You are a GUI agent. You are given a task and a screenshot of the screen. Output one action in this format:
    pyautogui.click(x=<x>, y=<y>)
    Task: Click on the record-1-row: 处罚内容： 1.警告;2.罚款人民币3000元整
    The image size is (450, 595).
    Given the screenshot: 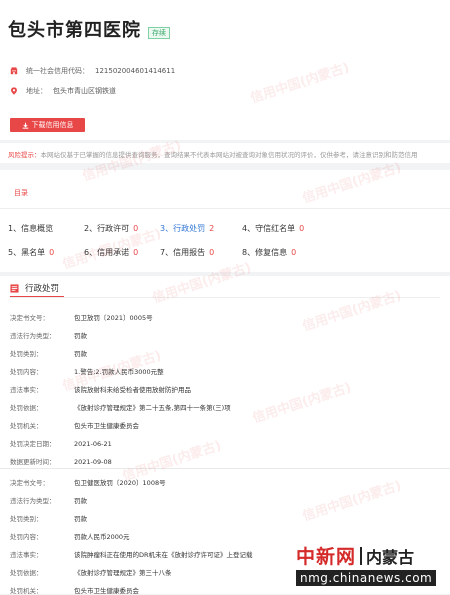 What is the action you would take?
    pyautogui.click(x=87, y=372)
    